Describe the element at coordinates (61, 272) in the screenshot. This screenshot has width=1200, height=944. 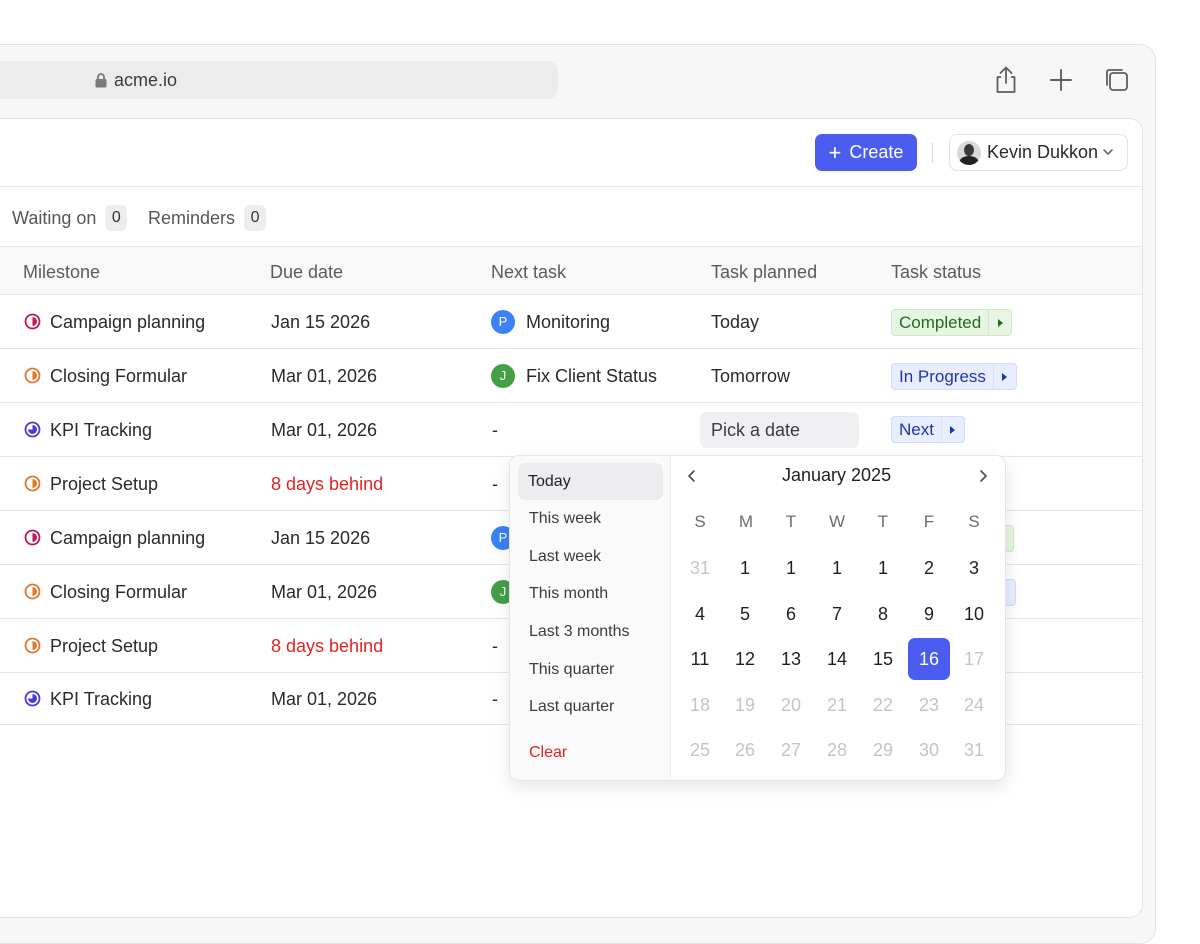
I see `column-header-milestone: Milestone` at that location.